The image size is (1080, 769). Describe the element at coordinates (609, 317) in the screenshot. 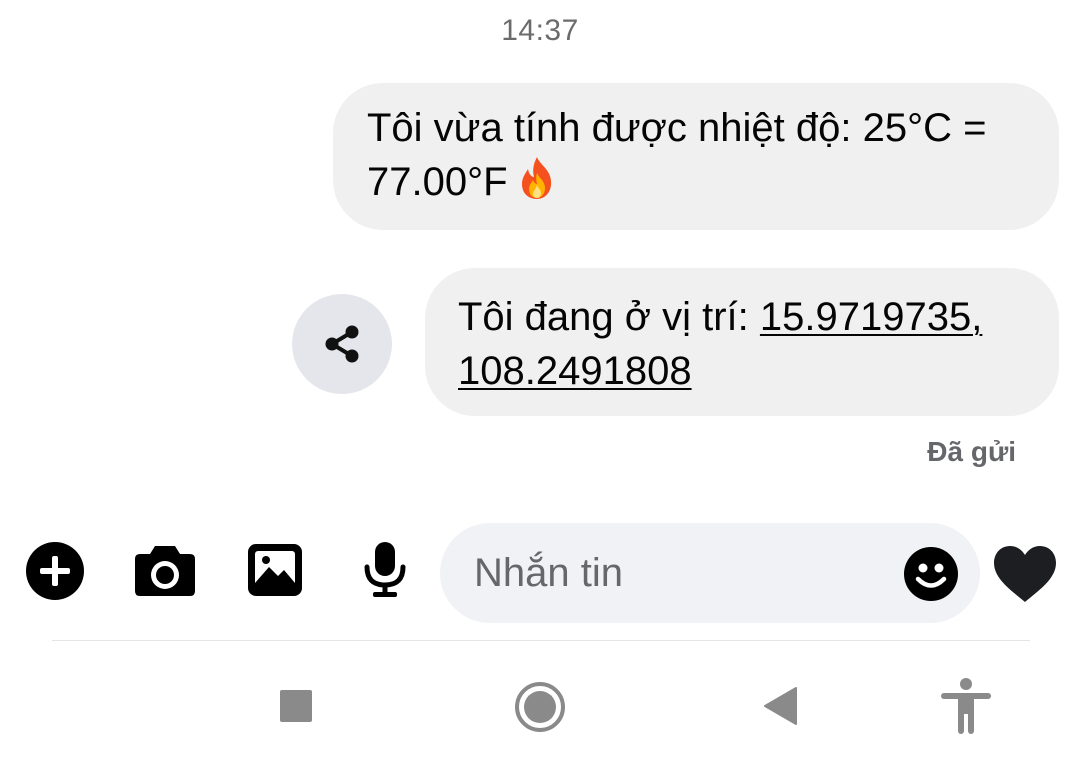

I see `location-prefix: Tôi đang ở vị trí:` at that location.